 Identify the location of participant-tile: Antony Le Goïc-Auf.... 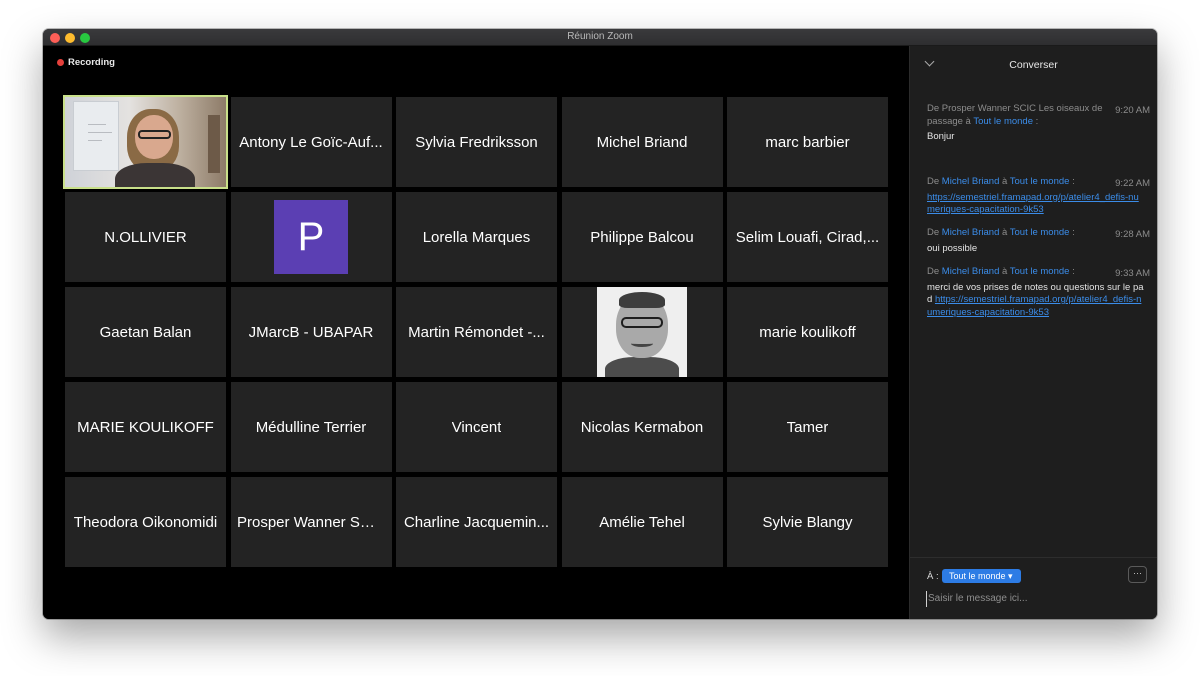
(311, 142).